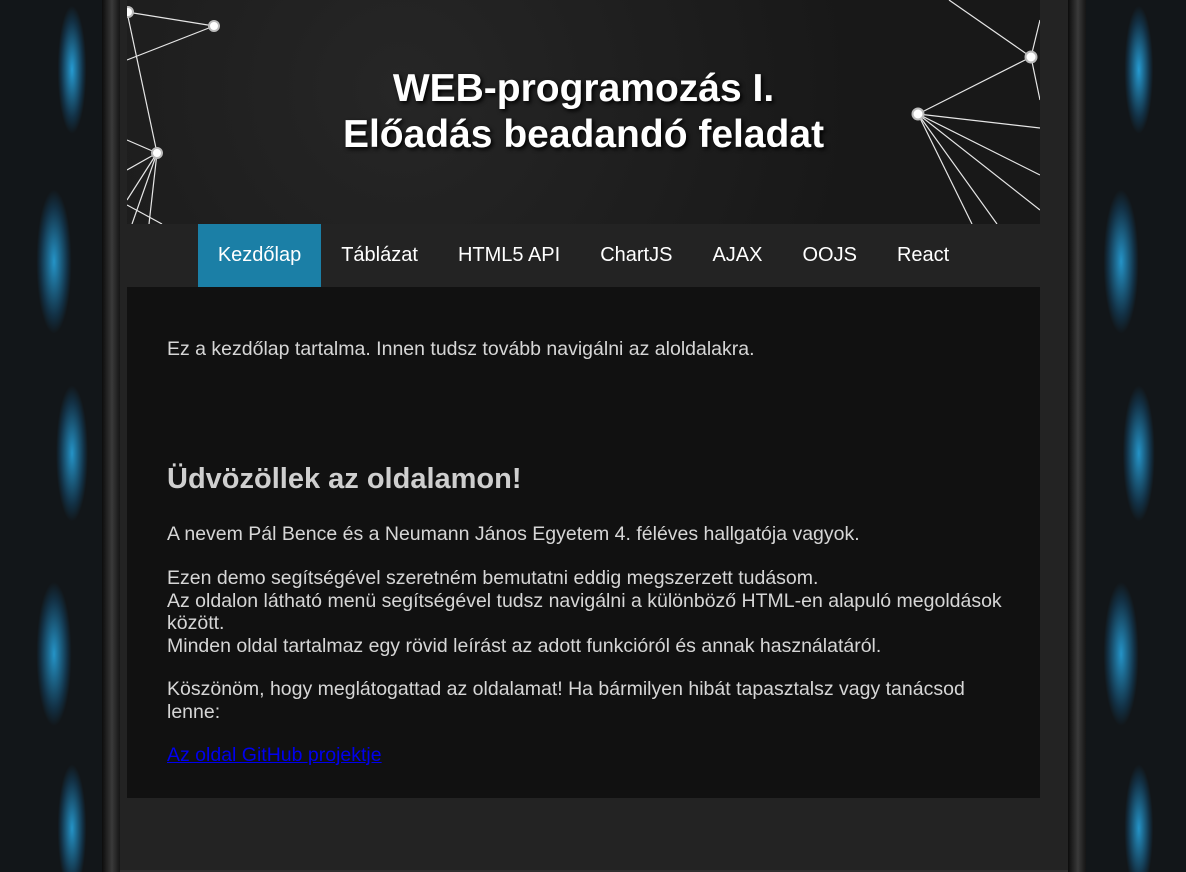 The height and width of the screenshot is (872, 1186). Describe the element at coordinates (583, 88) in the screenshot. I see `title-line-1: WEB-programozás I.` at that location.